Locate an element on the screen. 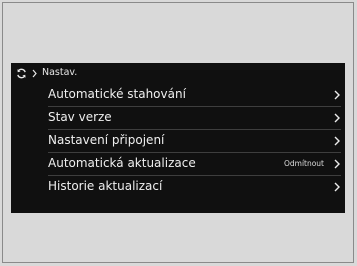  refresh-icon is located at coordinates (21, 73).